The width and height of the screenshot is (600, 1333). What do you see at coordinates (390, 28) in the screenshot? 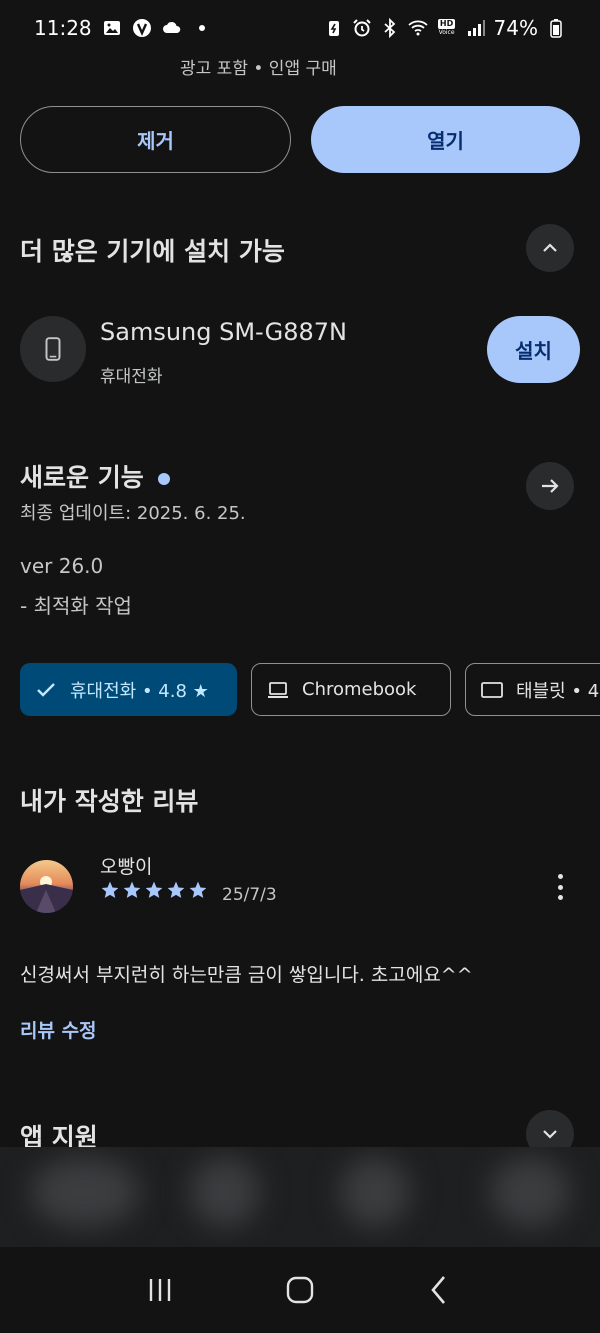
I see `bluetooth-icon` at bounding box center [390, 28].